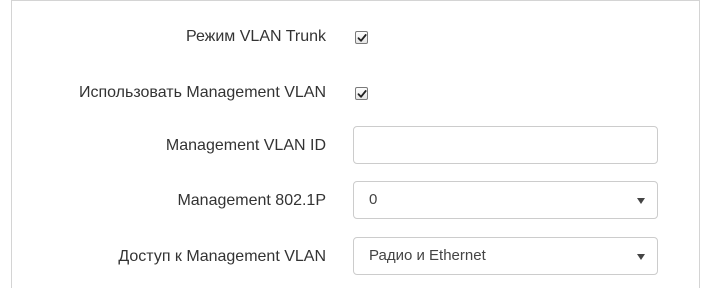 This screenshot has height=288, width=702. Describe the element at coordinates (202, 92) in the screenshot. I see `use-management-vlan-label: Использовать Management VLAN` at that location.